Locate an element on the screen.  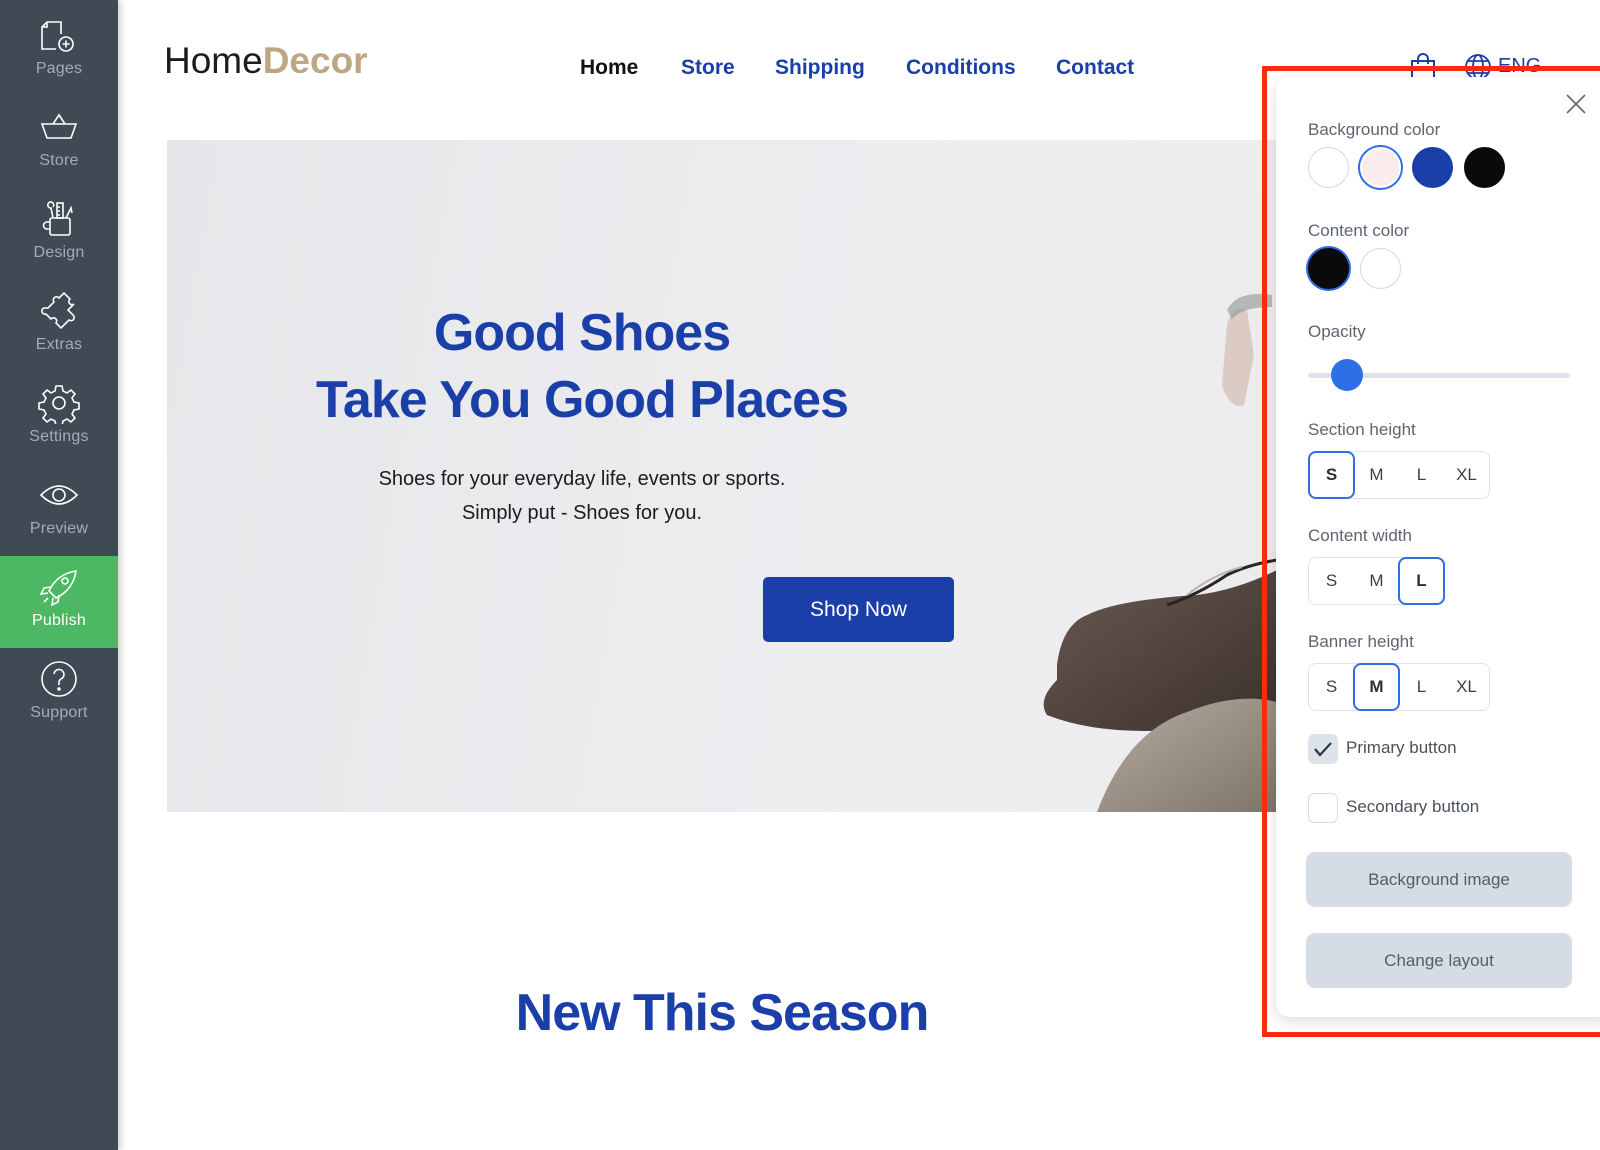
banner-height-option-s: S is located at coordinates (1331, 687).